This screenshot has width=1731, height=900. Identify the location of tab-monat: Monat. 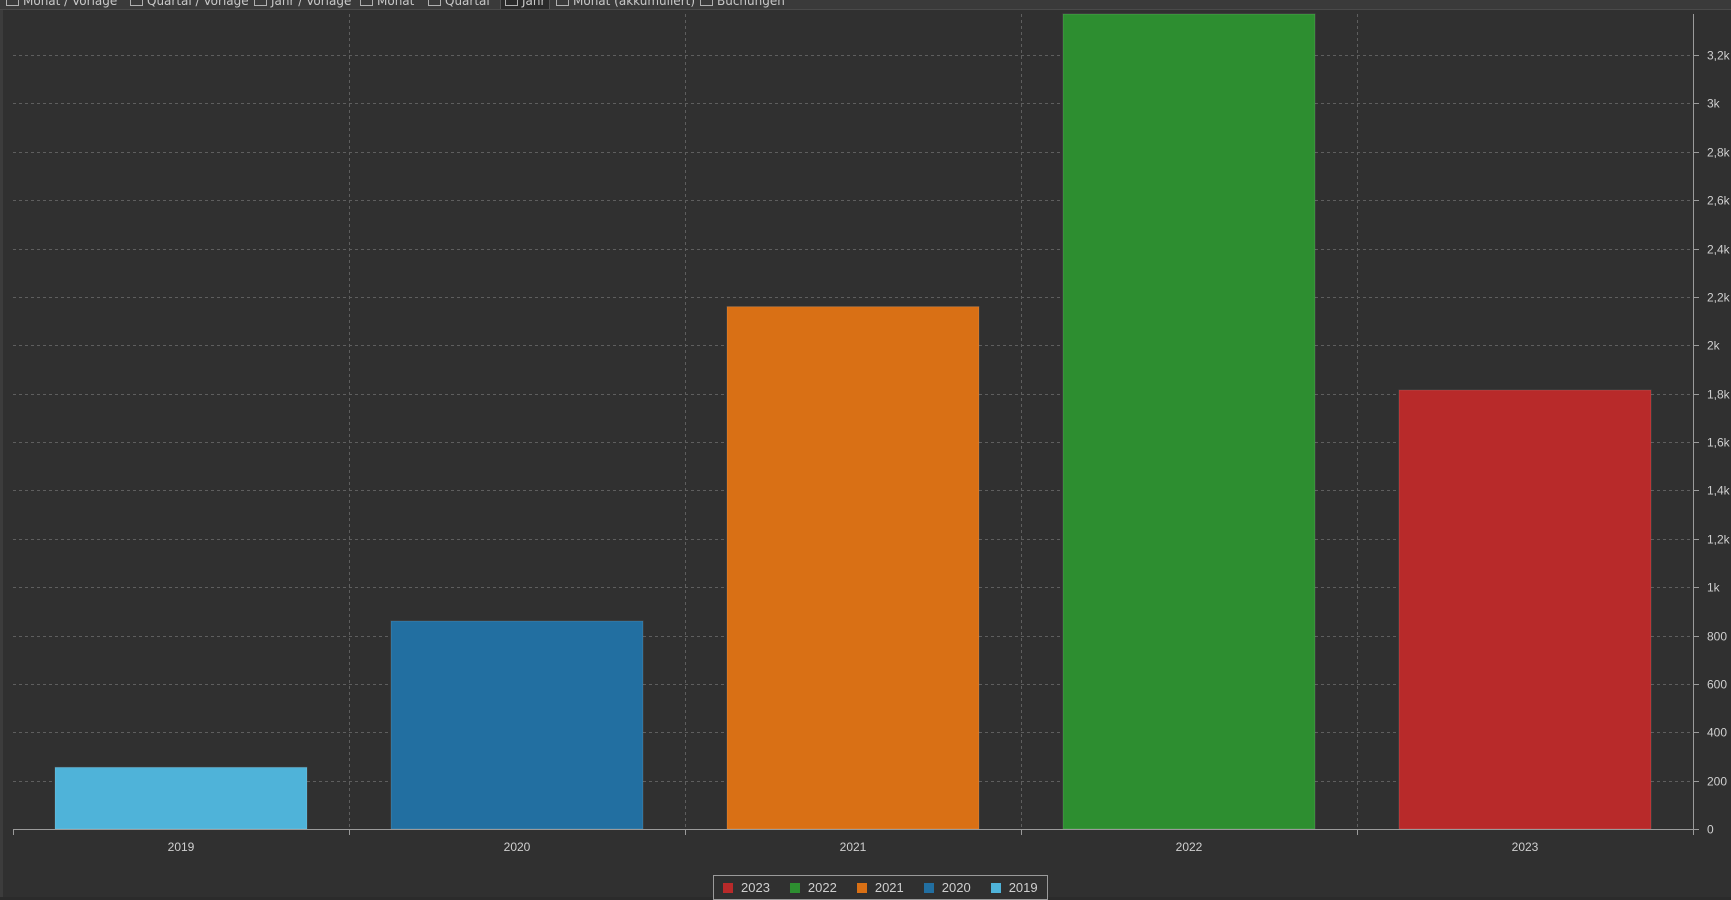
(387, 4).